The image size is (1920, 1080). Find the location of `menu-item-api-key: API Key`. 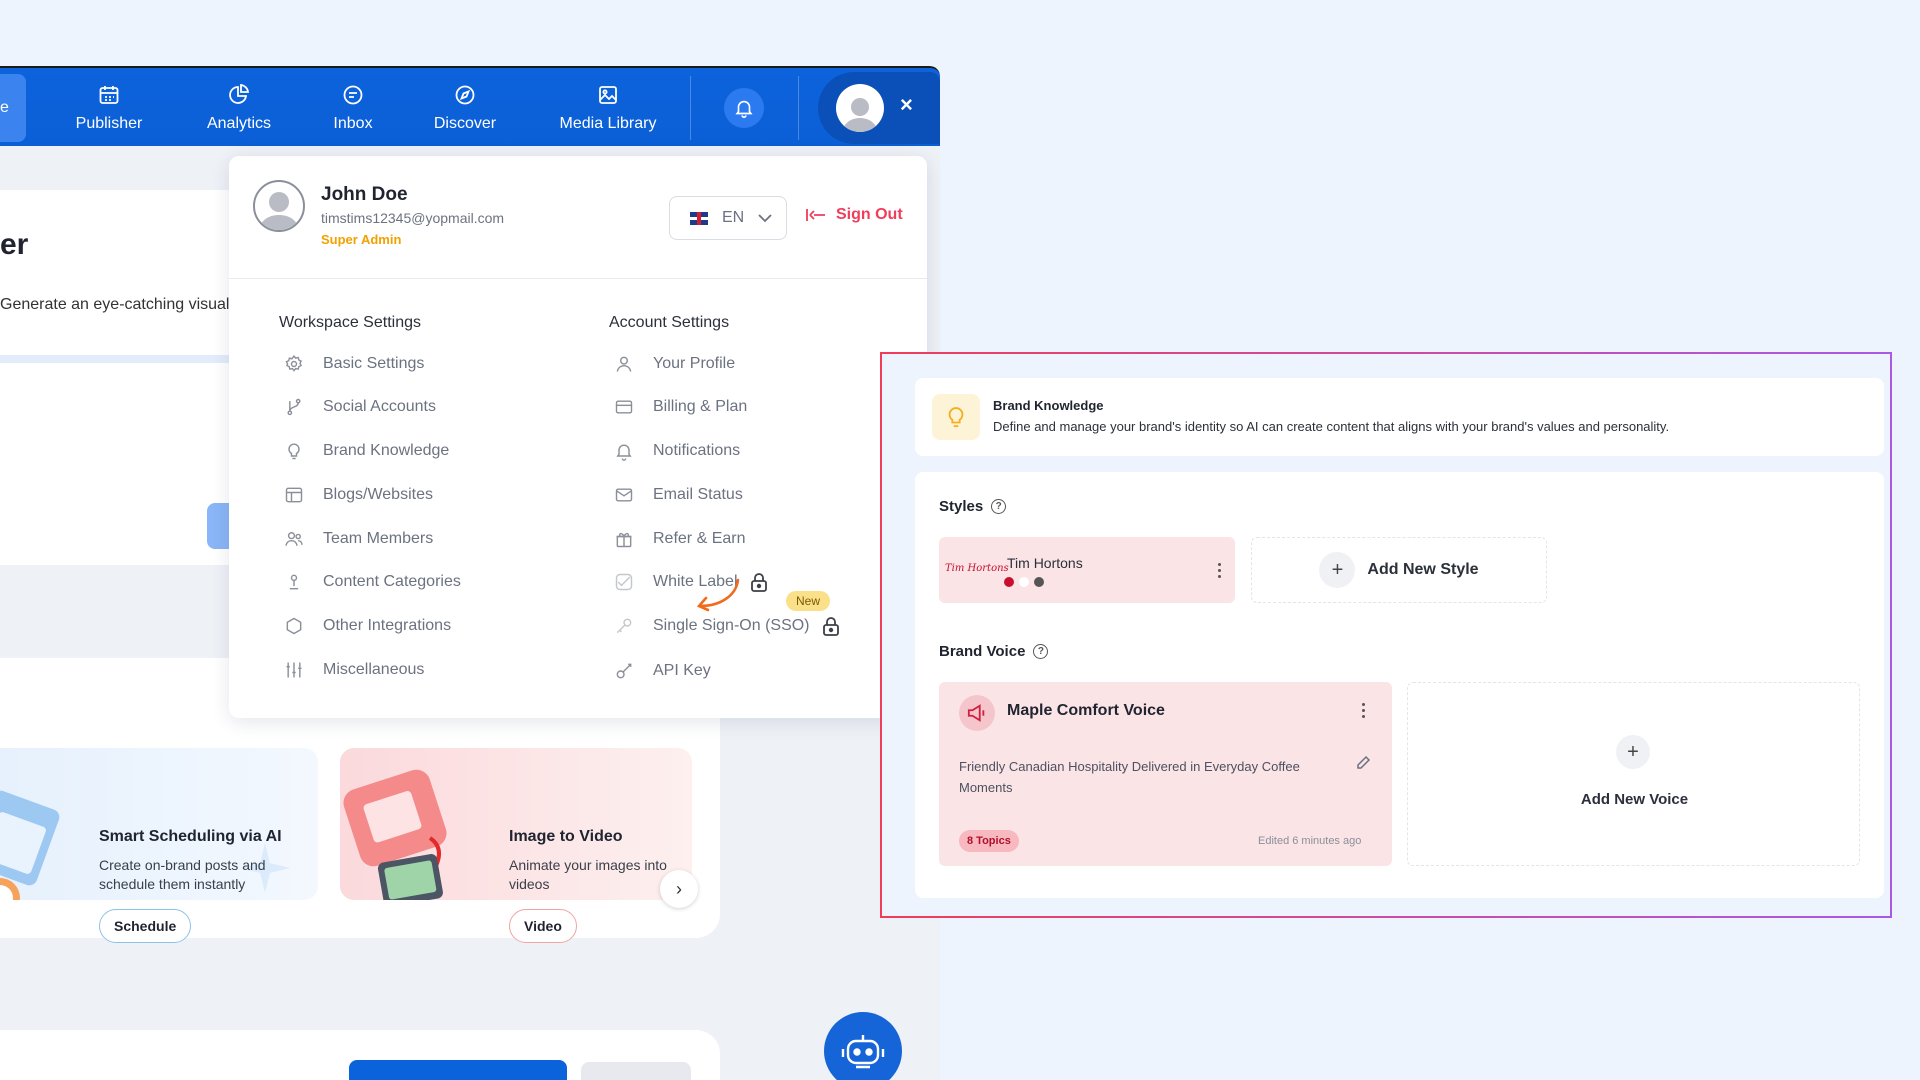

menu-item-api-key: API Key is located at coordinates (662, 671).